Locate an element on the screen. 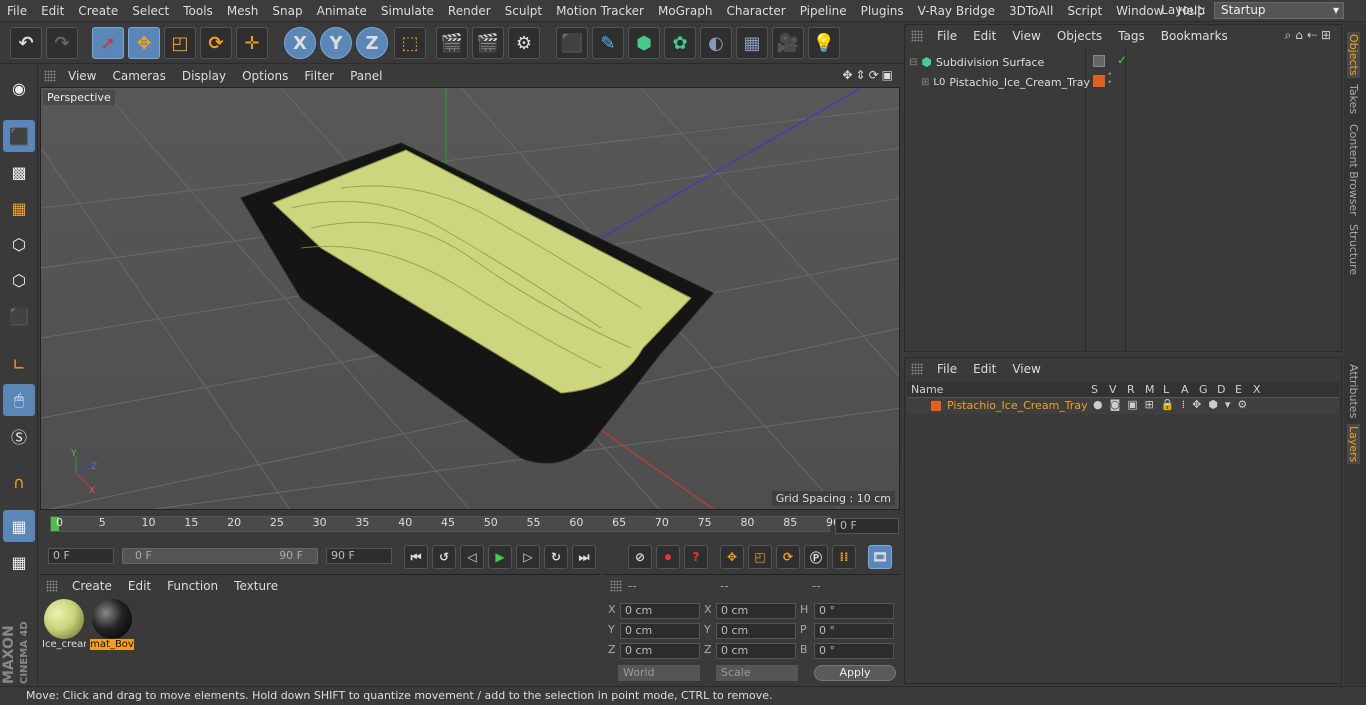 Image resolution: width=1366 pixels, height=705 pixels. render-view-icon: 🎬 is located at coordinates (452, 43).